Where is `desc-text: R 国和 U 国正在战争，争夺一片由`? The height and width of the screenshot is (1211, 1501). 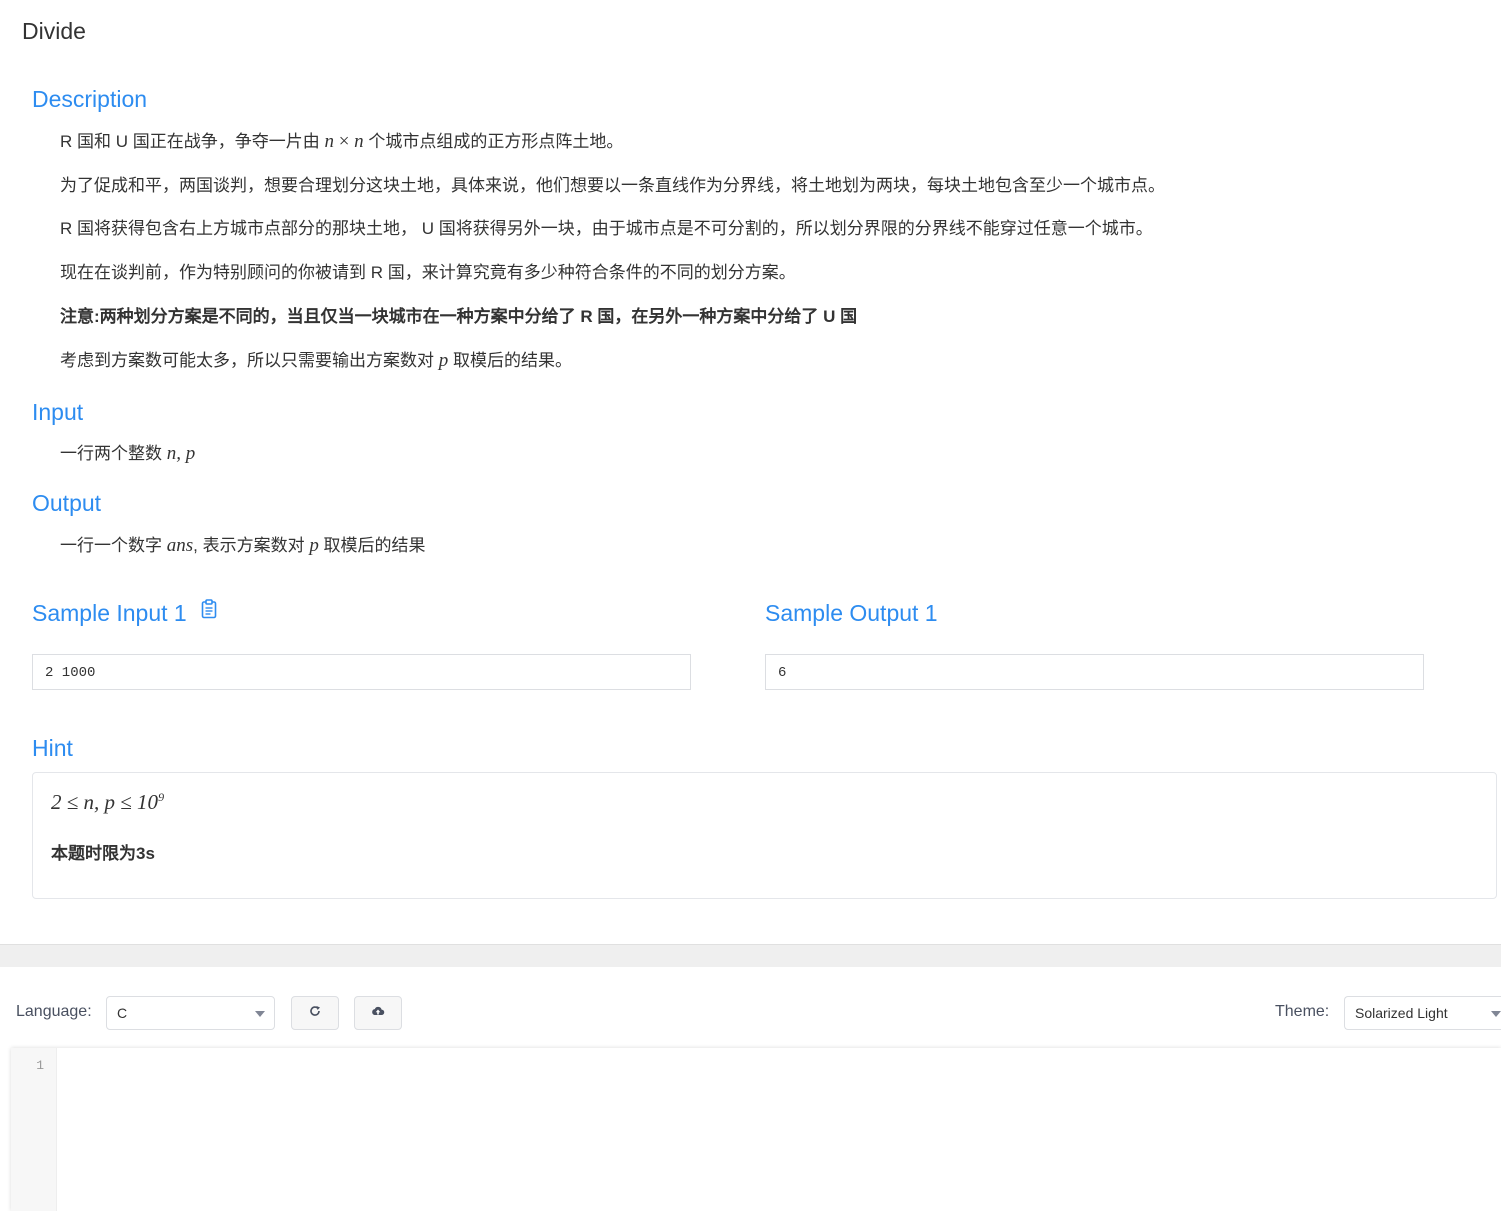 desc-text: R 国和 U 国正在战争，争夺一片由 is located at coordinates (192, 141).